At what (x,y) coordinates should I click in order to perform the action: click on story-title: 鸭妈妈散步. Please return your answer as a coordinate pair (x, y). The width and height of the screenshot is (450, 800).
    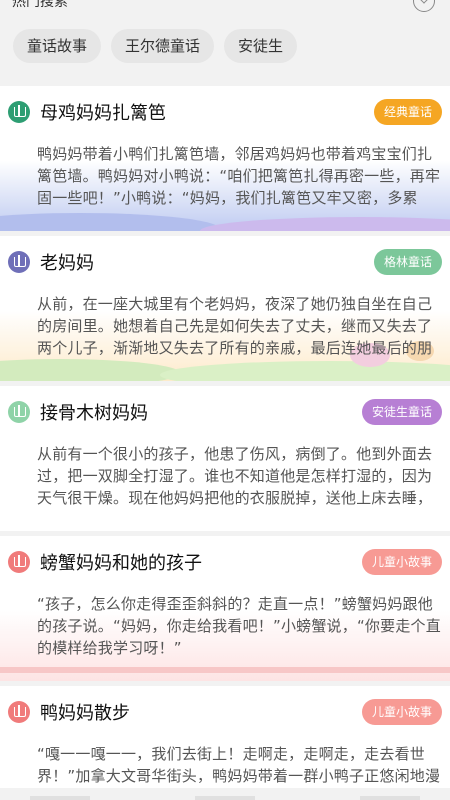
    Looking at the image, I should click on (85, 712).